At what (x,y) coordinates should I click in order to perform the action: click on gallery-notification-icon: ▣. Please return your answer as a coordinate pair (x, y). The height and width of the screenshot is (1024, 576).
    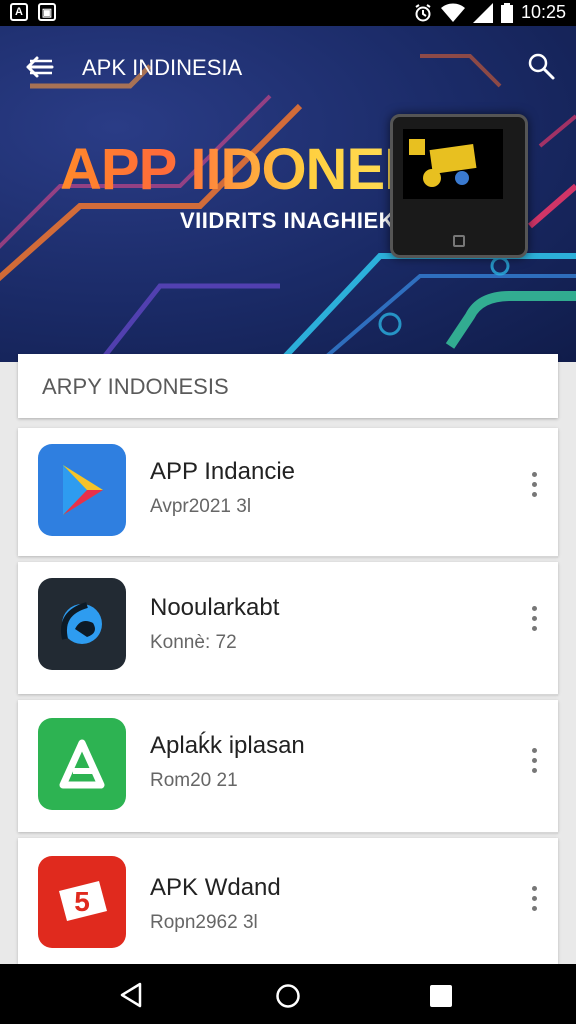
    Looking at the image, I should click on (47, 12).